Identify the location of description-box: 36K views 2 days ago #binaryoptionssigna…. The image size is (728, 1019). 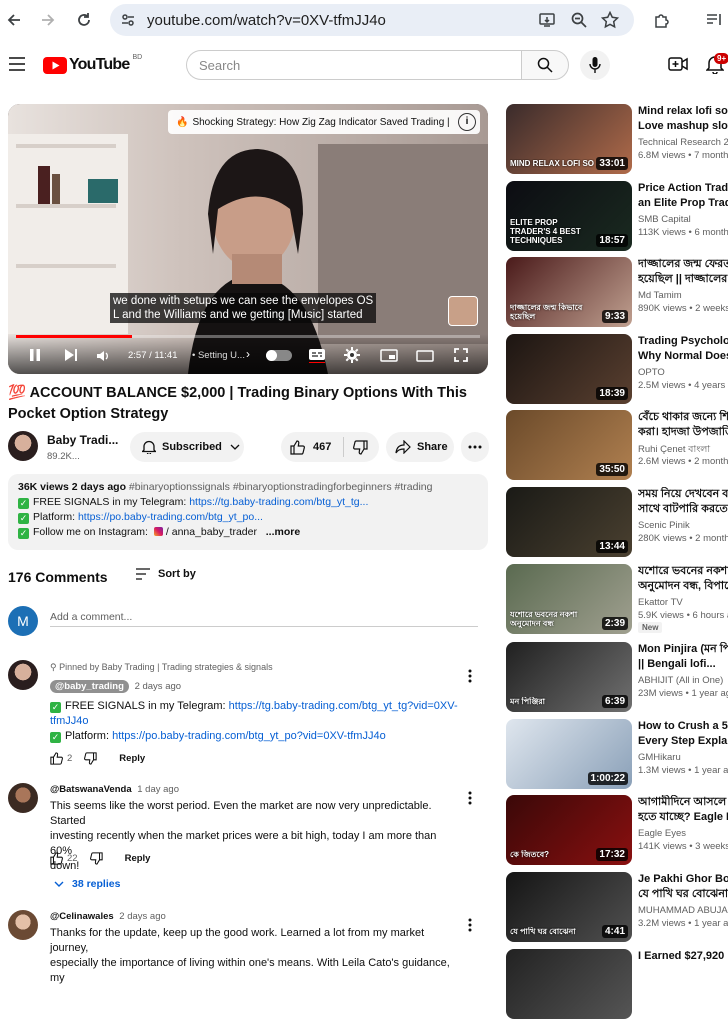
(248, 512).